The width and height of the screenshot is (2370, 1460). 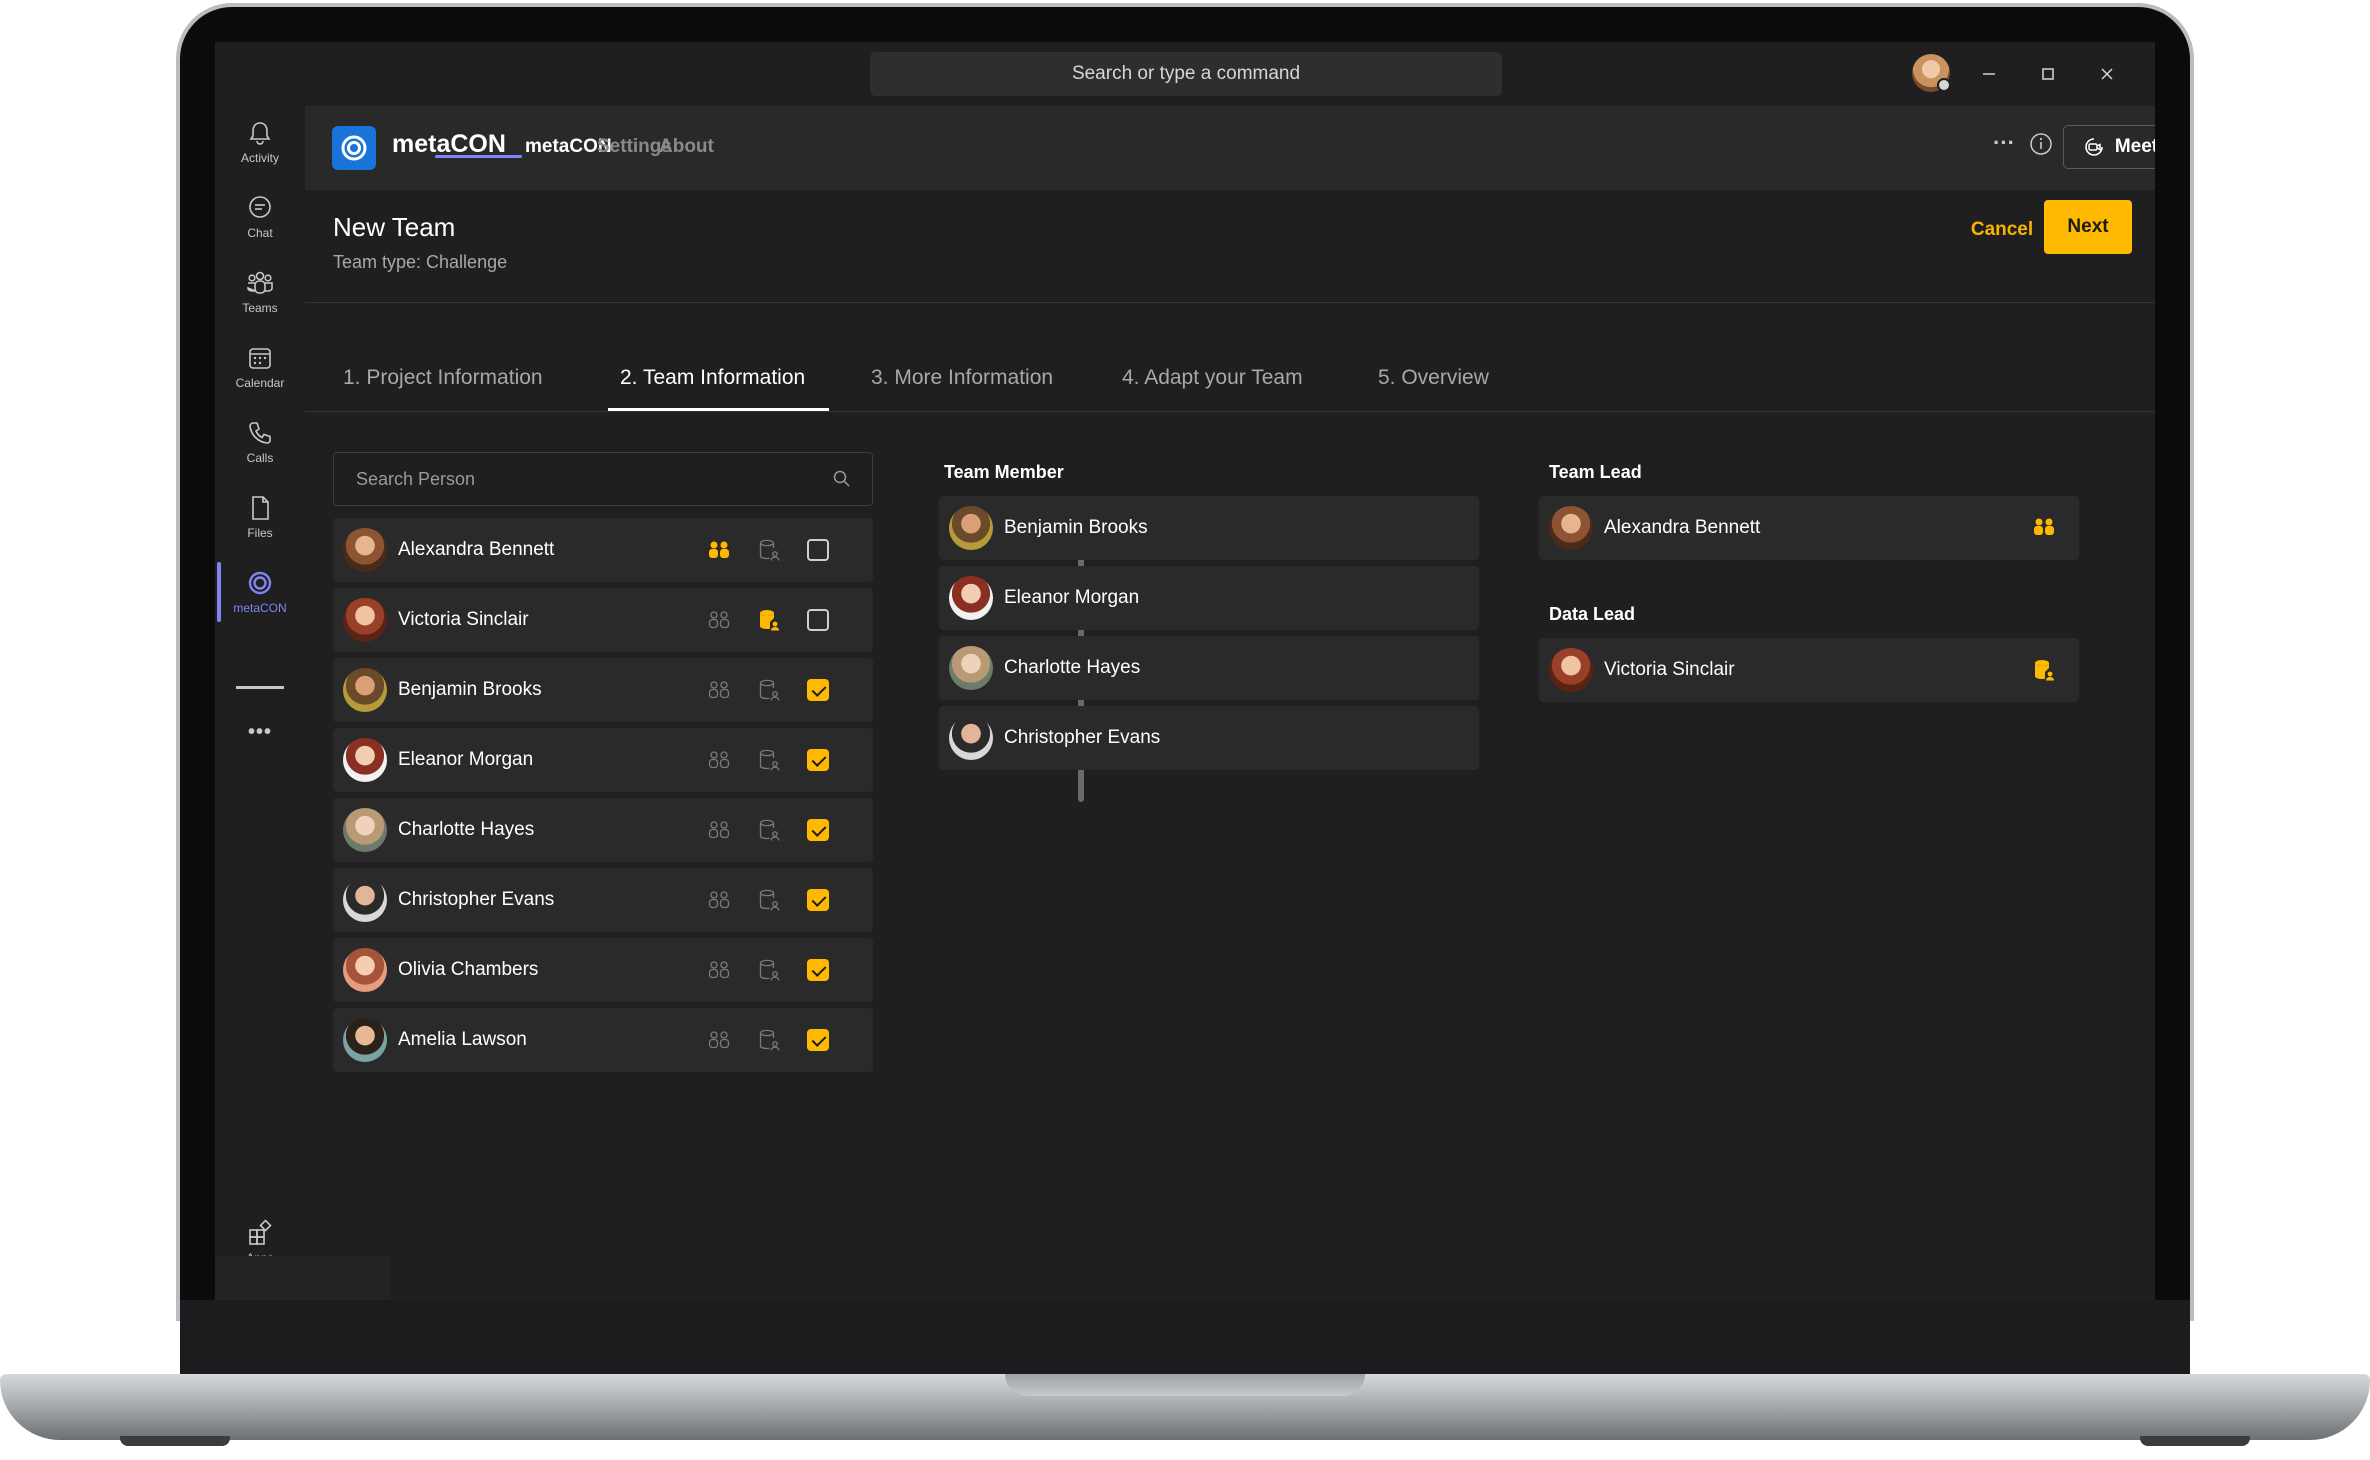 I want to click on team-member-name: Eleanor Morgan, so click(x=1072, y=597).